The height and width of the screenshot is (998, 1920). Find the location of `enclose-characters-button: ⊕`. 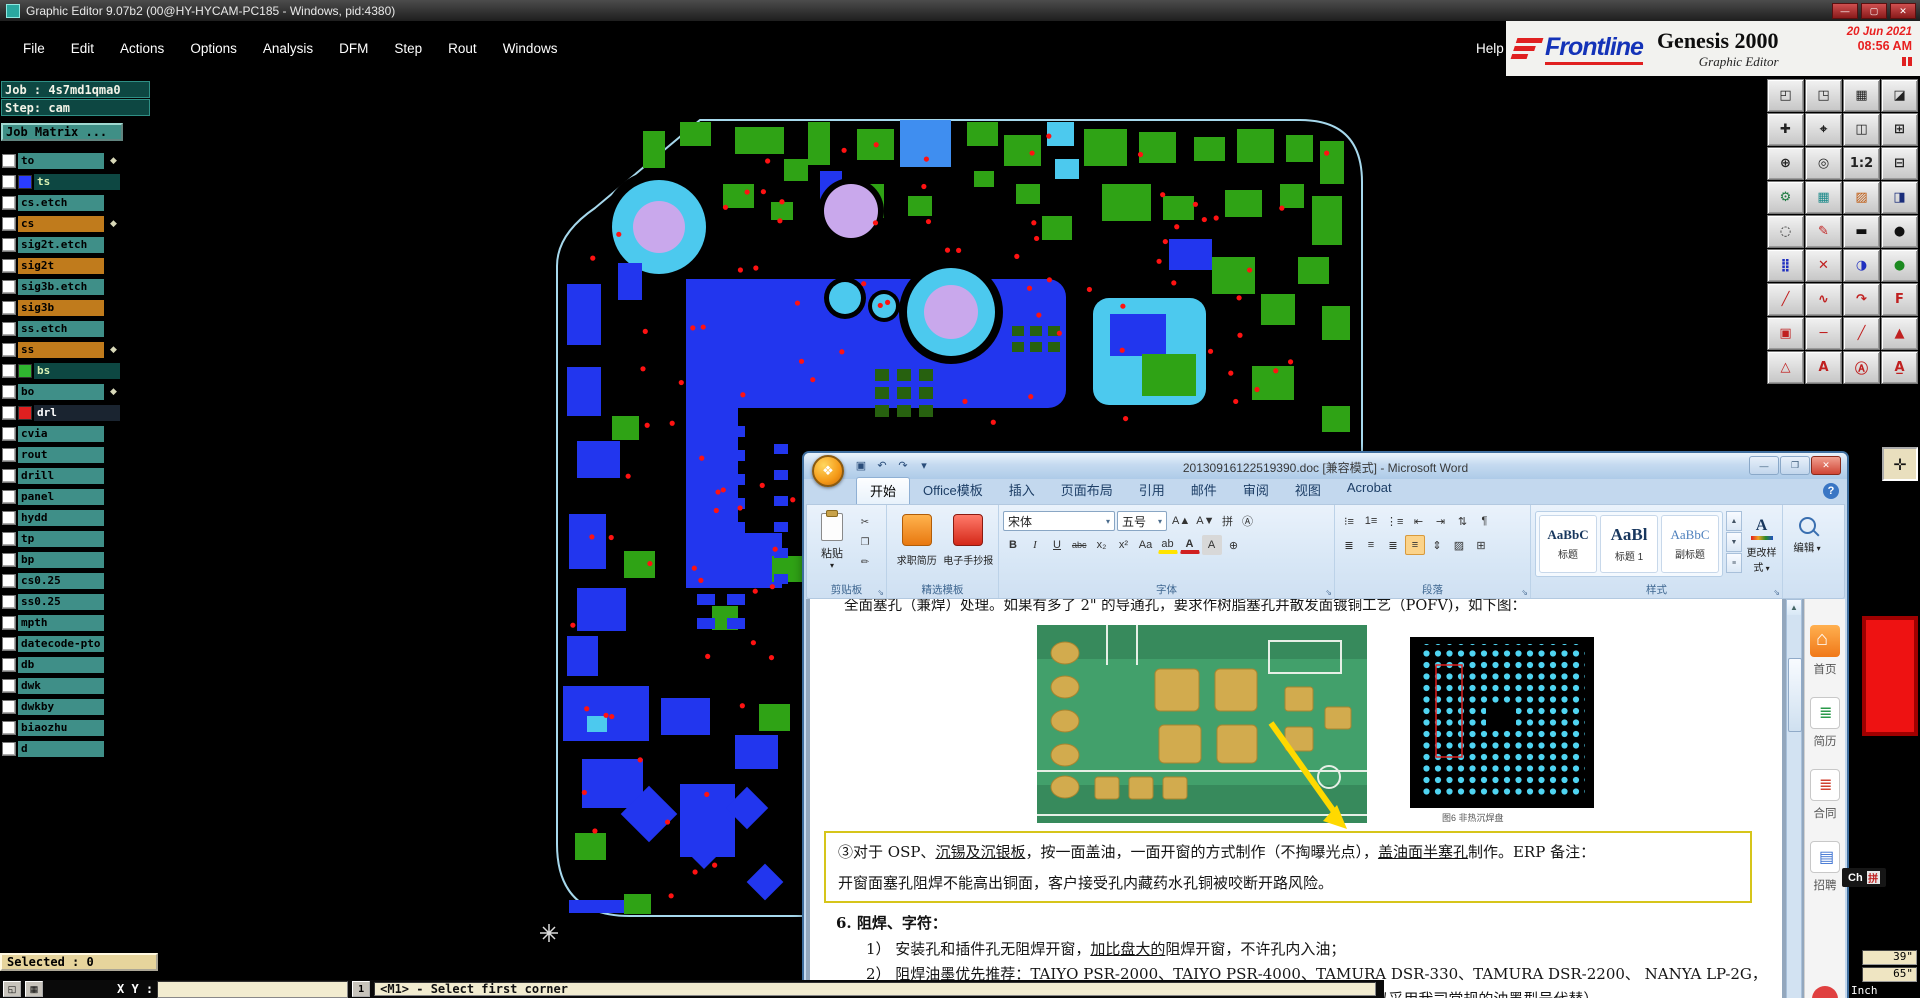

enclose-characters-button: ⊕ is located at coordinates (1234, 545).